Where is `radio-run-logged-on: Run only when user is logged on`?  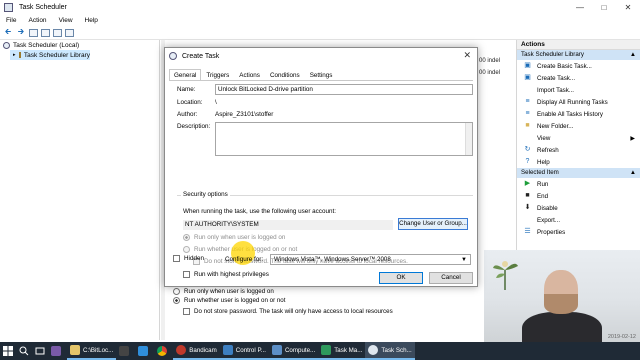 radio-run-logged-on: Run only when user is logged on is located at coordinates (234, 237).